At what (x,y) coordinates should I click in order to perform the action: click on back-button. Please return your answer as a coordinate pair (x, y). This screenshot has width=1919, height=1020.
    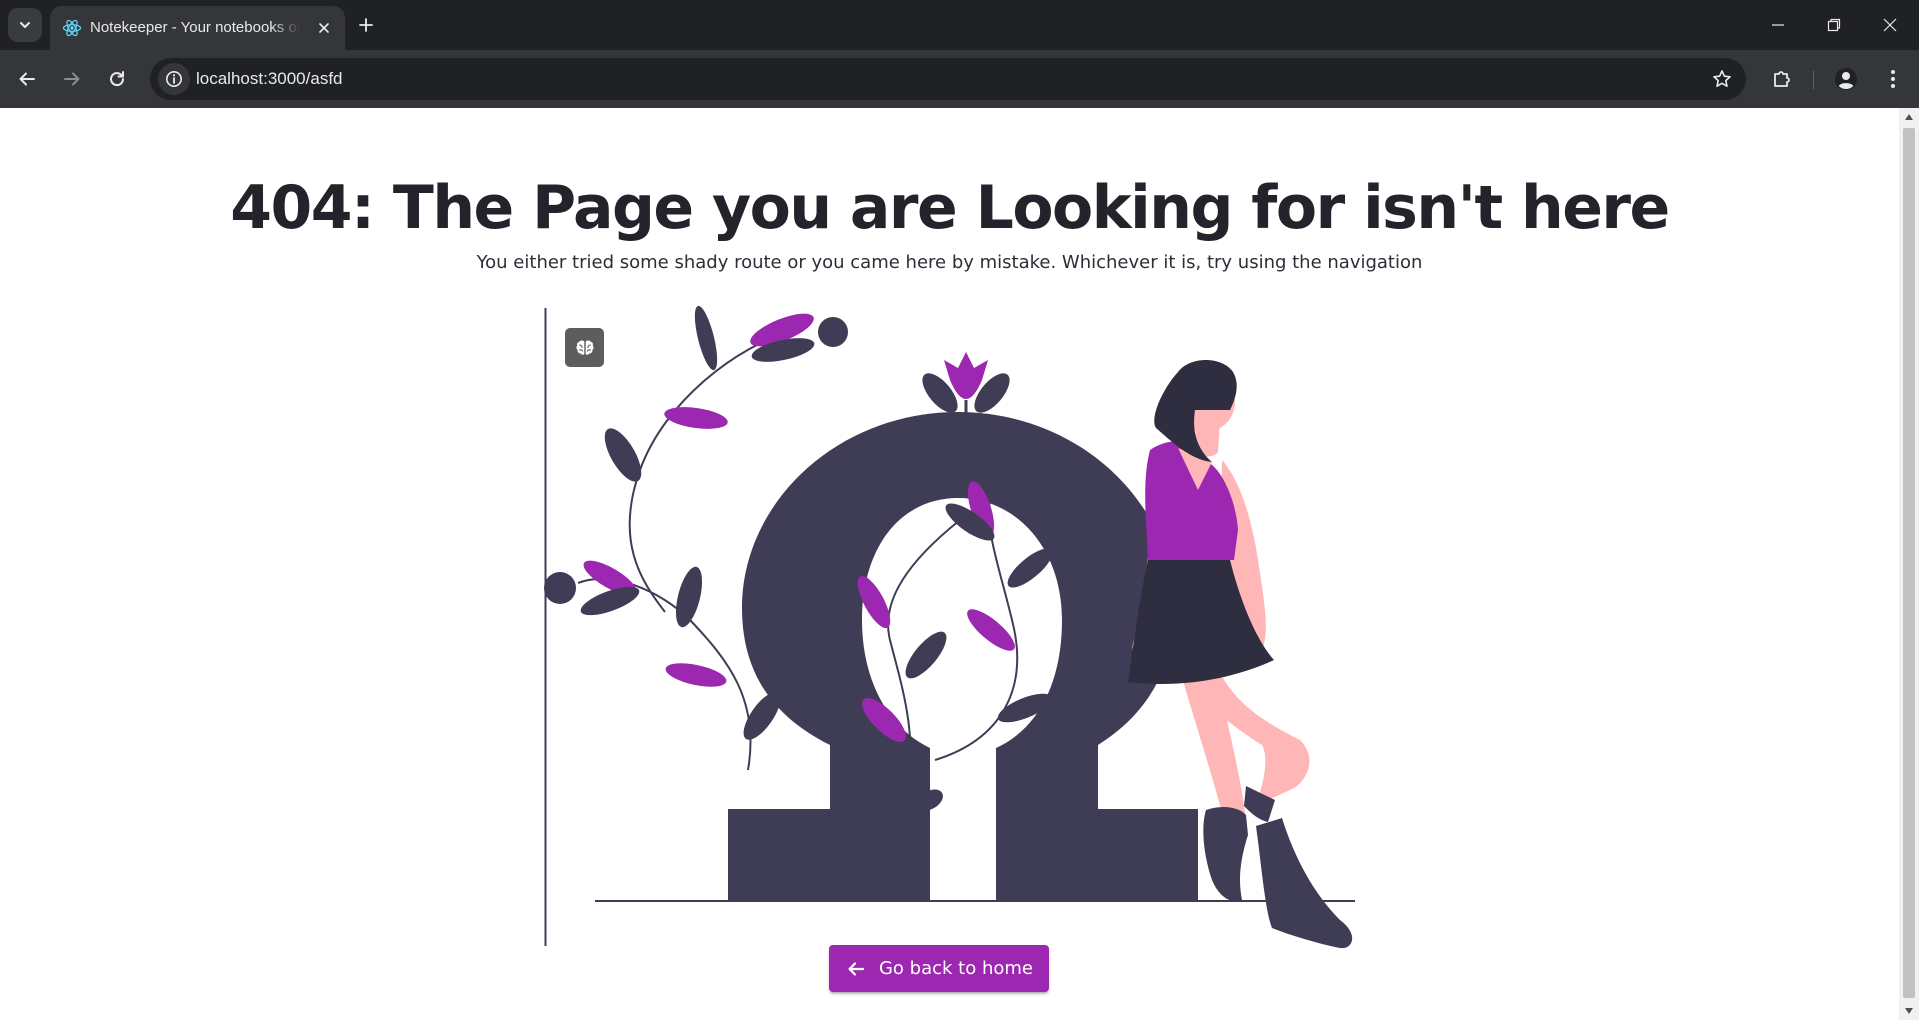
    Looking at the image, I should click on (27, 79).